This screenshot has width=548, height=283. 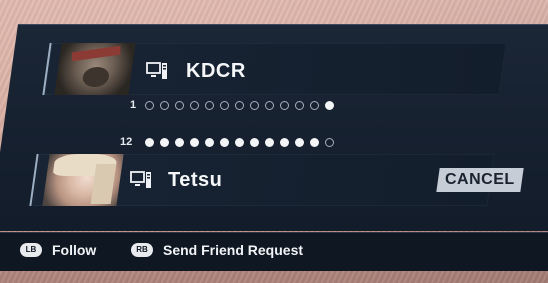 I want to click on cancel-label: CANCEL, so click(x=480, y=179).